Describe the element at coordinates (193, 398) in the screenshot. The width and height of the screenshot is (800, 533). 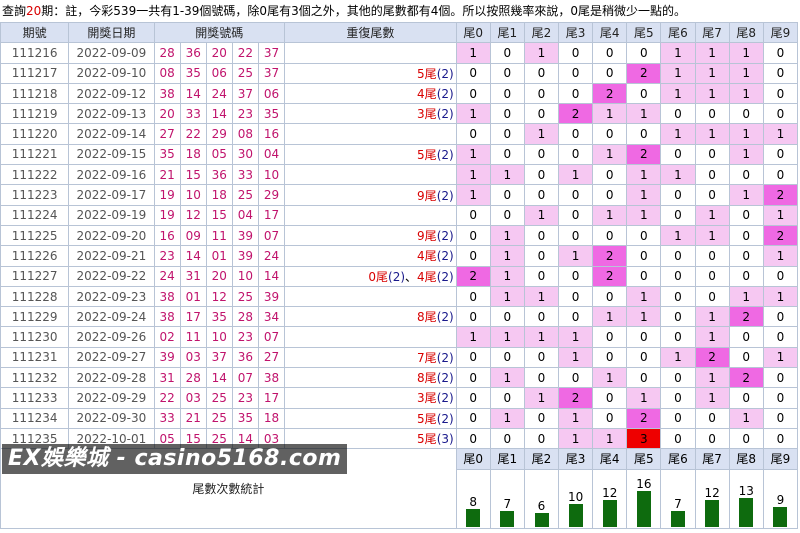
I see `drawn-number: 03` at that location.